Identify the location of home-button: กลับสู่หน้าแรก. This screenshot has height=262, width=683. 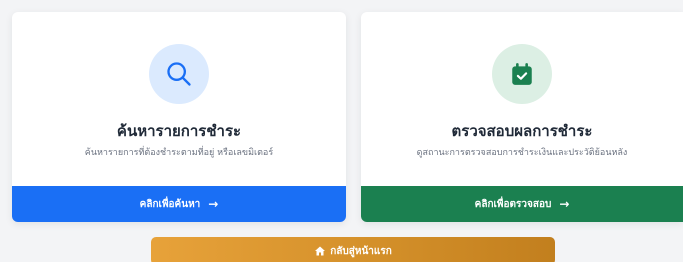
(353, 249).